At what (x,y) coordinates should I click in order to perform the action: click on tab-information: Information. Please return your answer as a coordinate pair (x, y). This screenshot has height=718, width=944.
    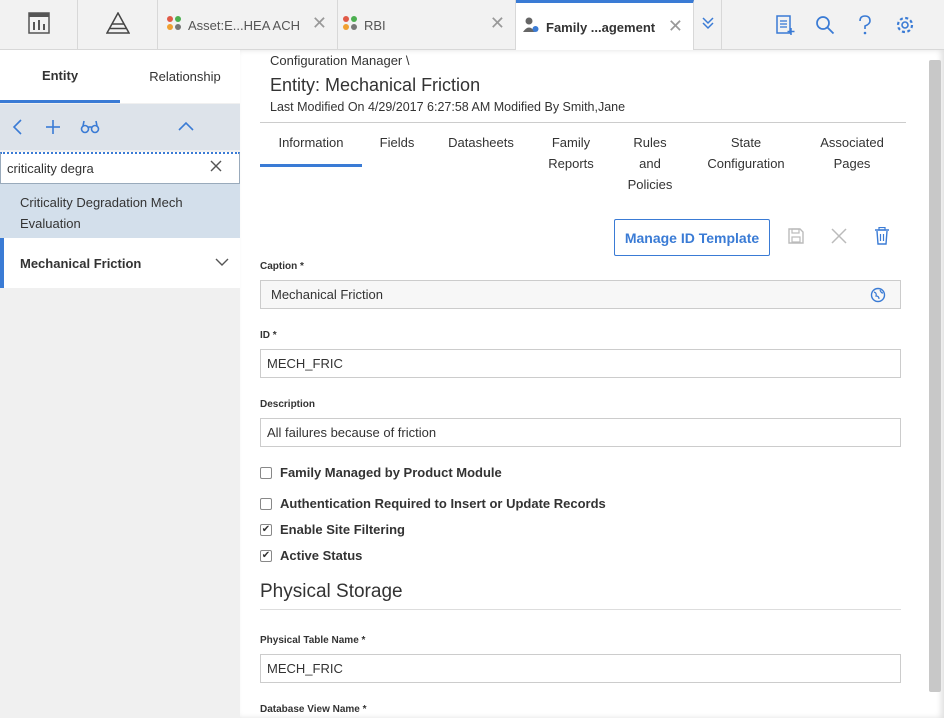
    Looking at the image, I should click on (311, 148).